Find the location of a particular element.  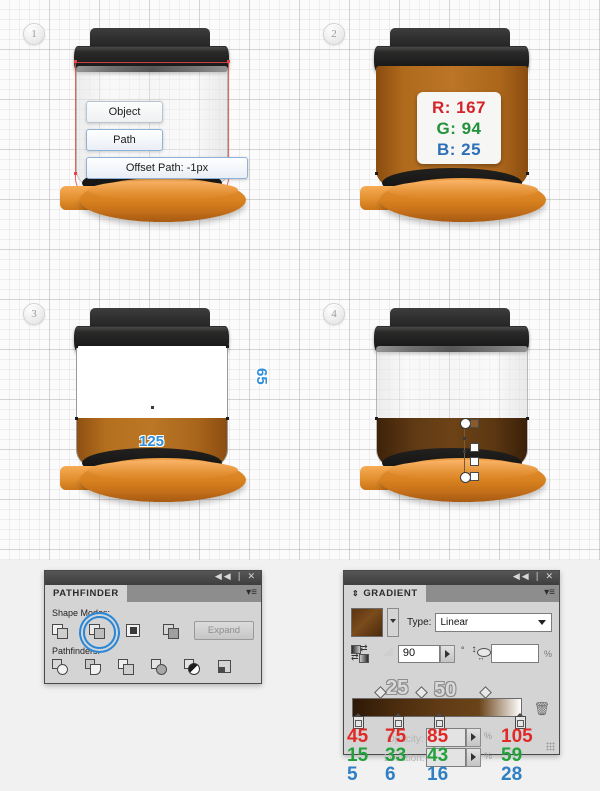

gradient-swatch-dropdown is located at coordinates (393, 622).